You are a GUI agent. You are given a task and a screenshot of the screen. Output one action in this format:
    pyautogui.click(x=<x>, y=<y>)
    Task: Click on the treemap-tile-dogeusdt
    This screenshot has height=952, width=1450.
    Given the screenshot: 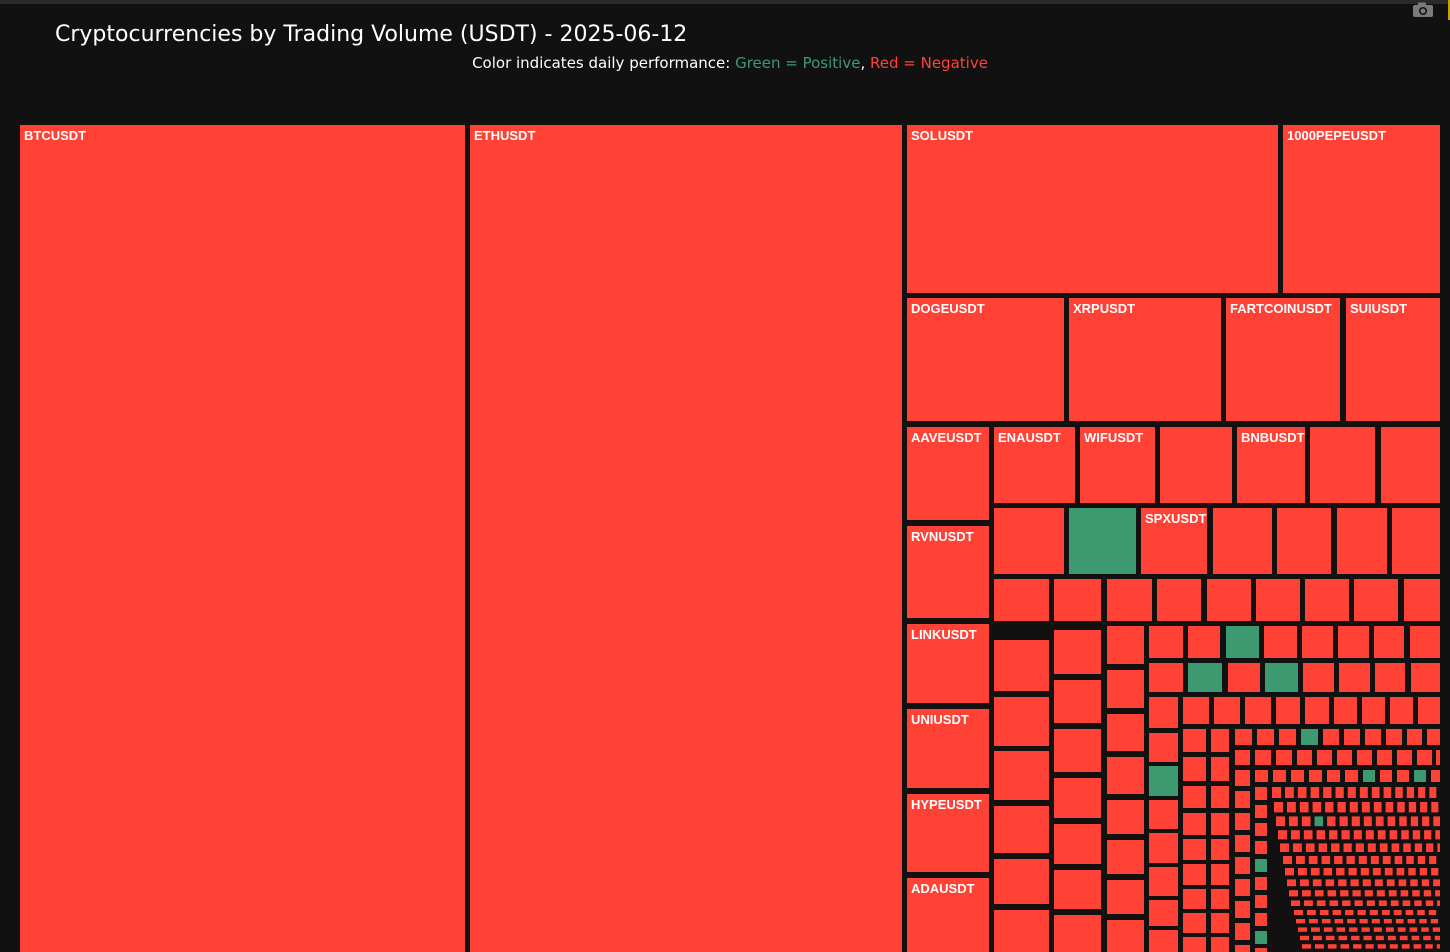 What is the action you would take?
    pyautogui.click(x=985, y=359)
    